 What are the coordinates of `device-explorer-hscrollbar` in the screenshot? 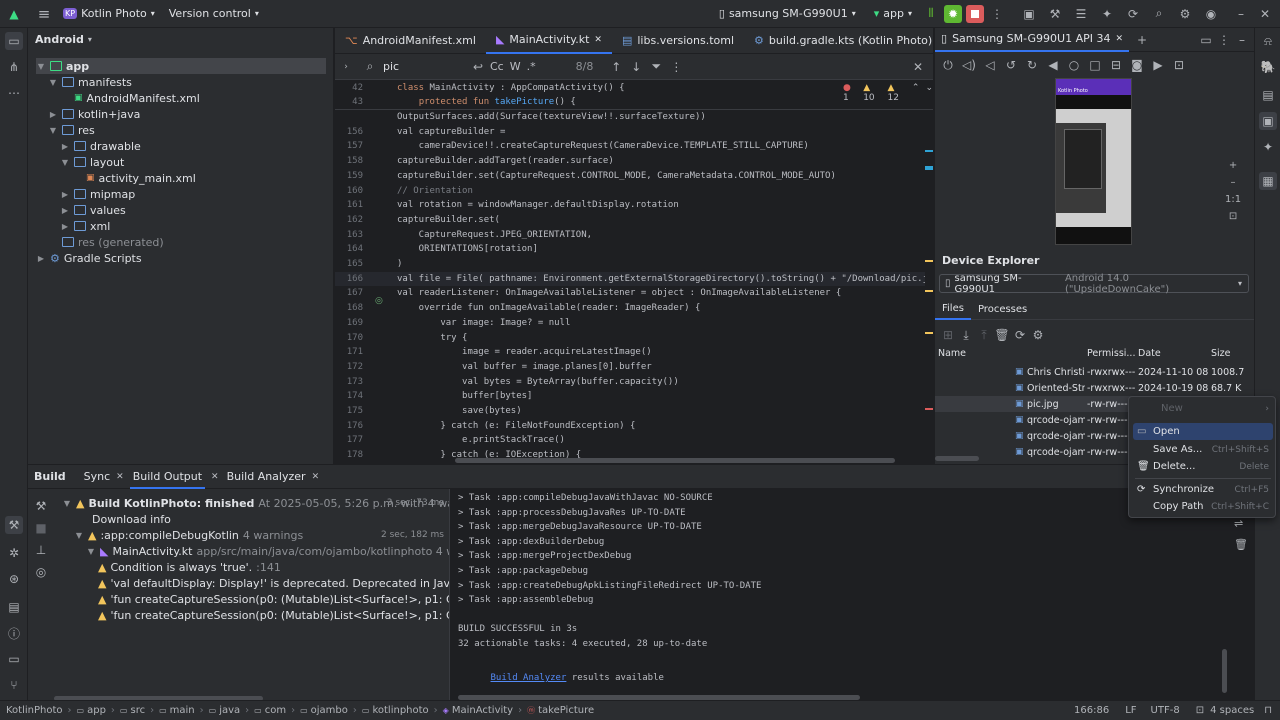 It's located at (957, 458).